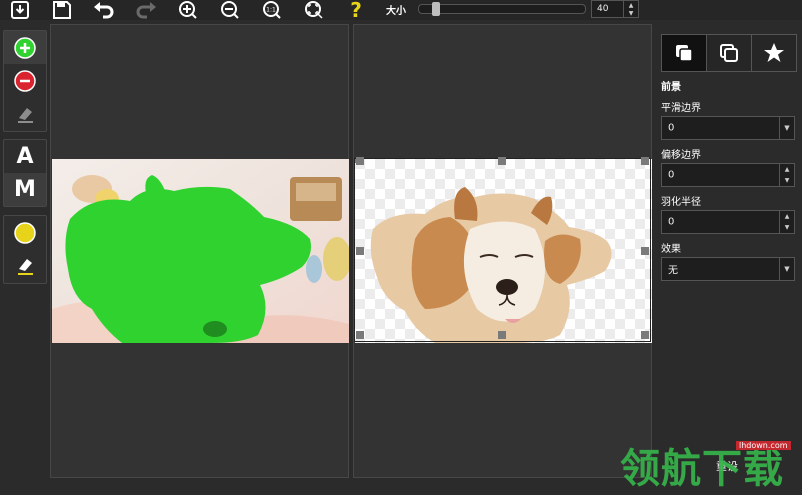  What do you see at coordinates (615, 9) in the screenshot?
I see `size-stepper: 40 ▲ ▼` at bounding box center [615, 9].